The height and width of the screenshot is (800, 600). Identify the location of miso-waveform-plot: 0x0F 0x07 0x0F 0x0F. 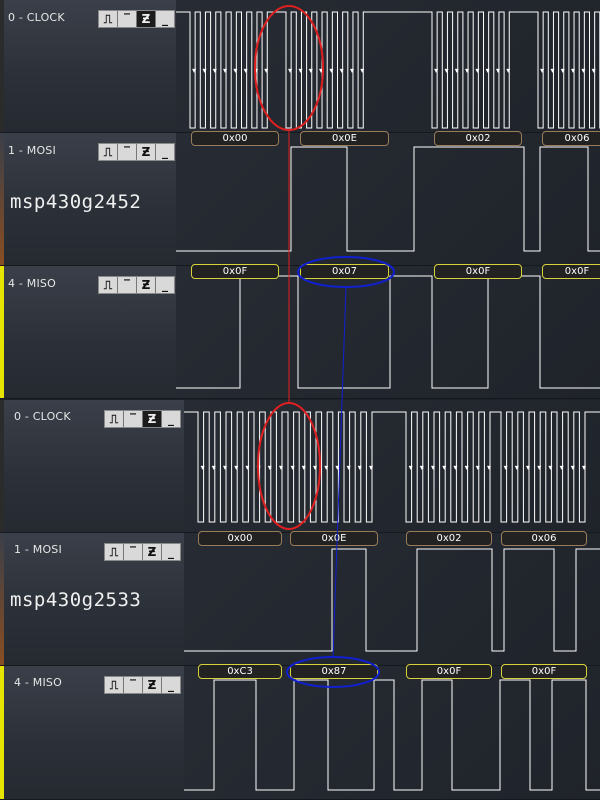
(388, 331).